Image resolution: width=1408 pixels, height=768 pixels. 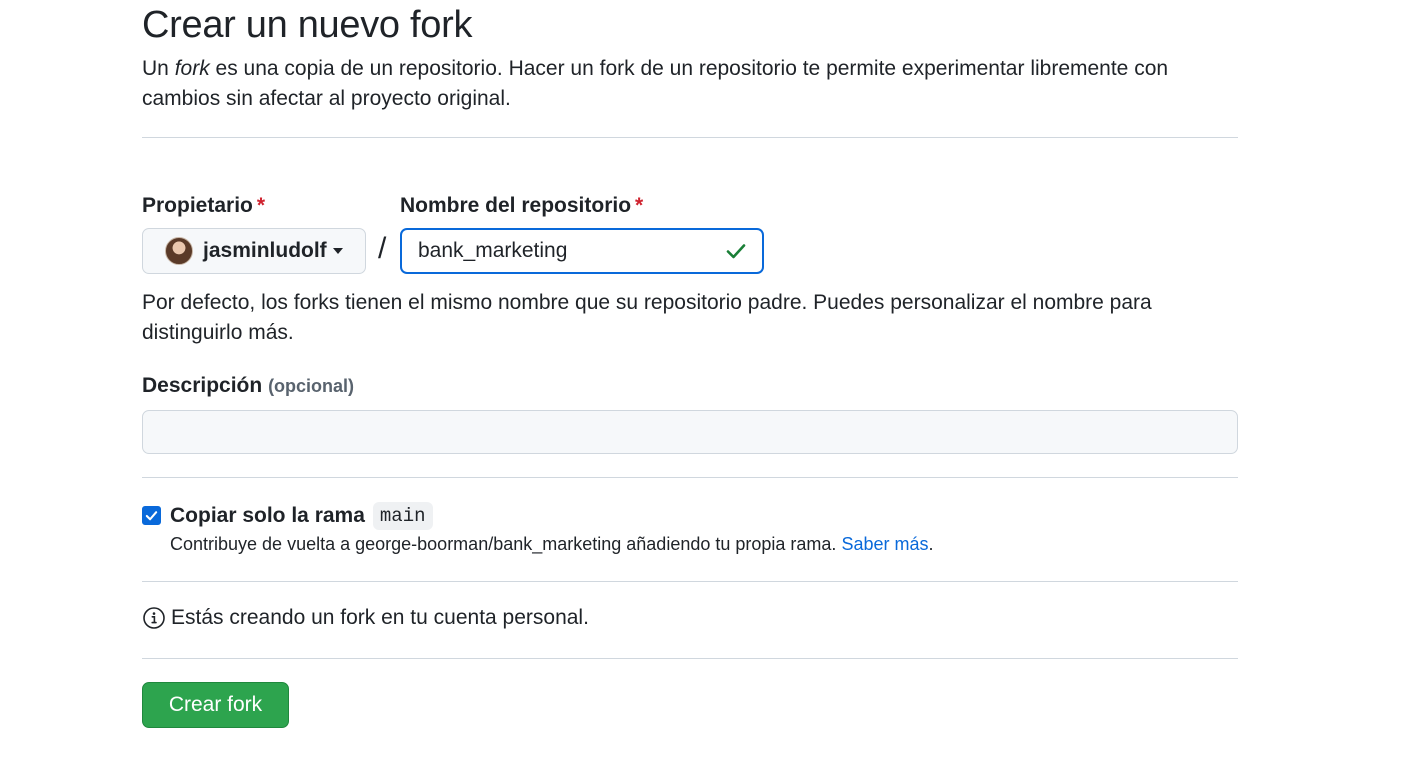 I want to click on repository-name-field, so click(x=582, y=251).